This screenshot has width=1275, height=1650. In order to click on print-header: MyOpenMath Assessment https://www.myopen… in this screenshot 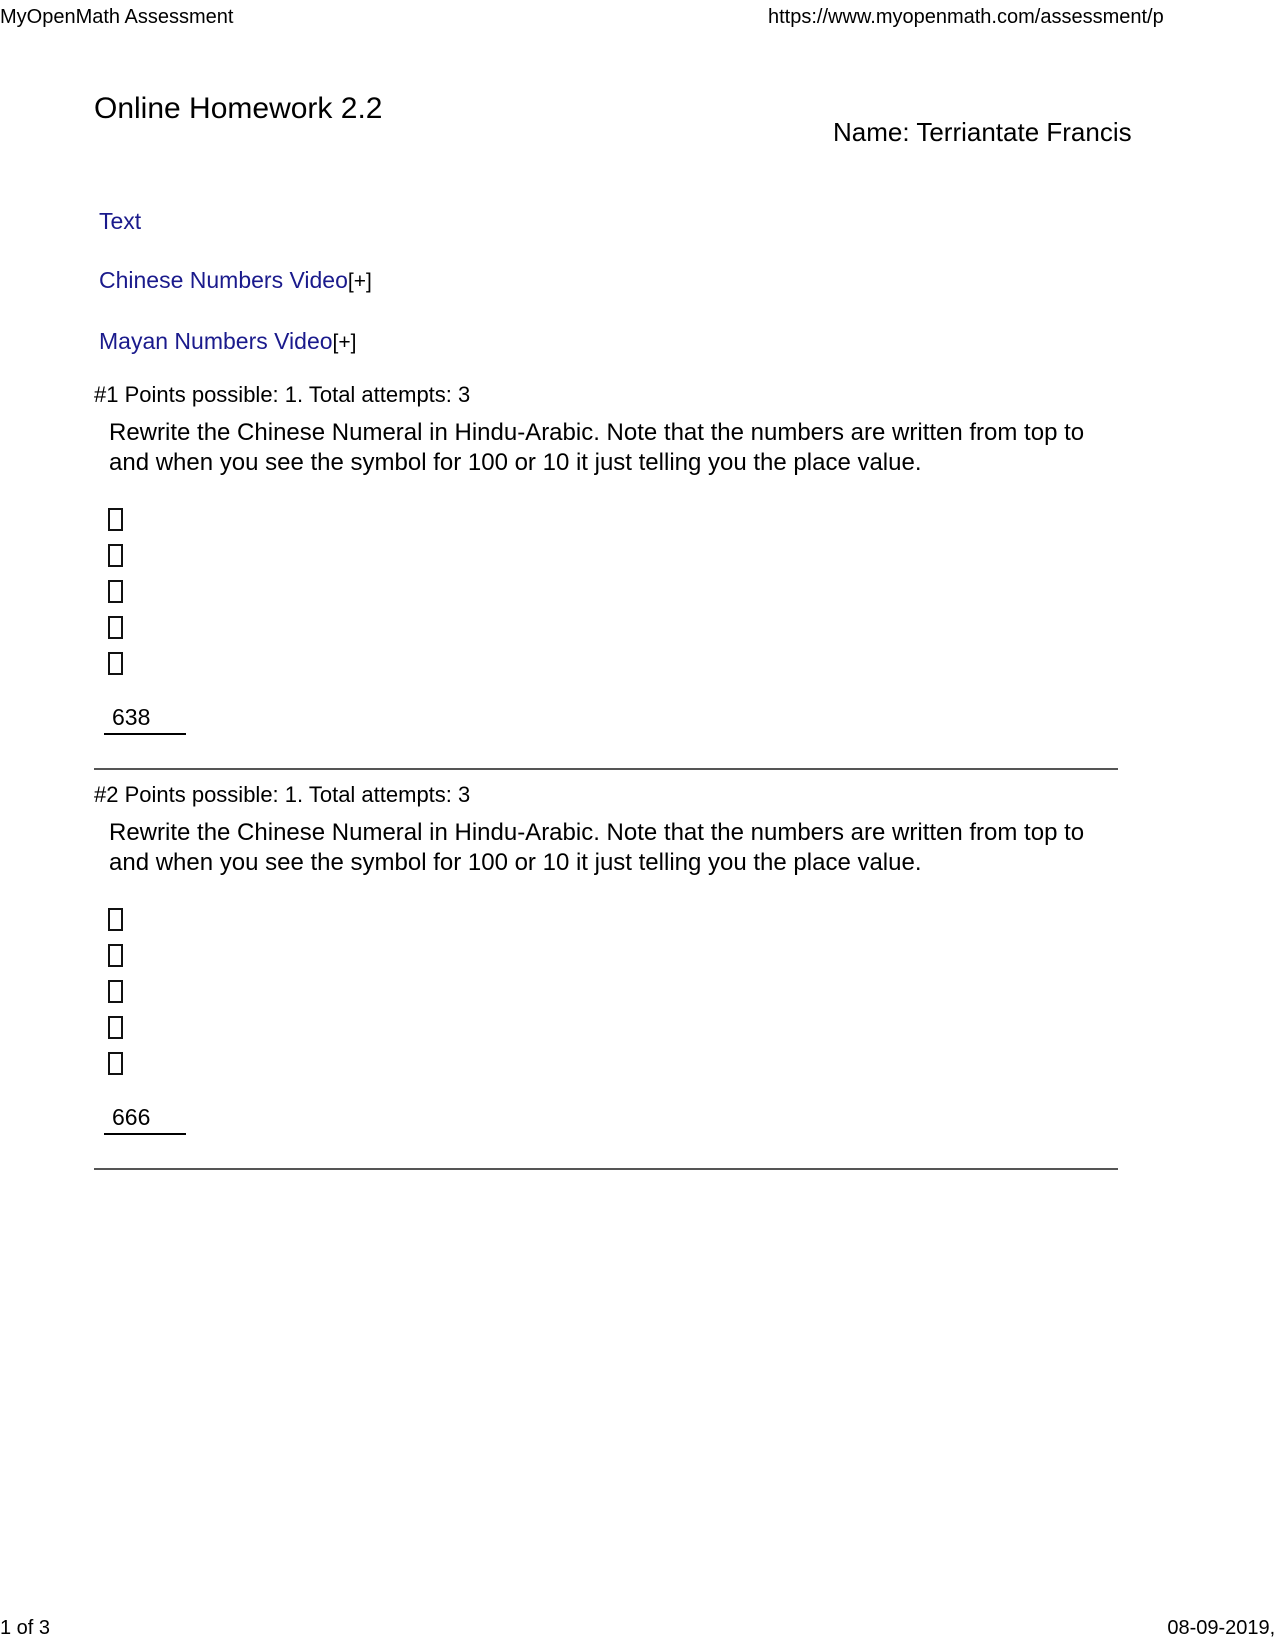, I will do `click(637, 17)`.